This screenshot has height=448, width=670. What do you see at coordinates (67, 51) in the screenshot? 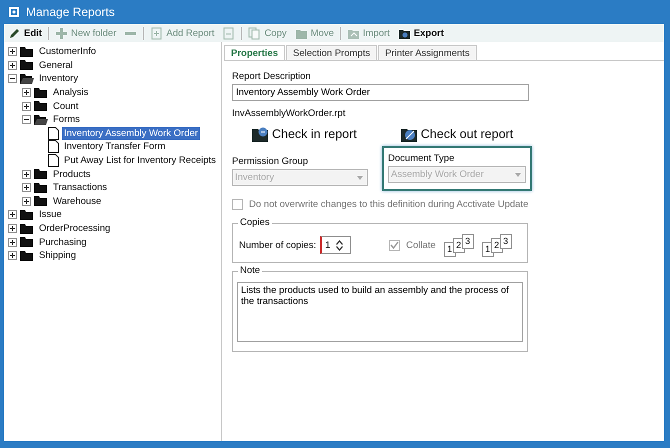
I see `tree-item: CustomerInfo` at bounding box center [67, 51].